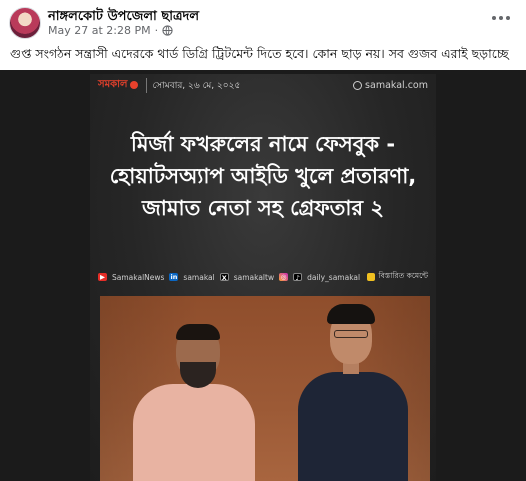 The height and width of the screenshot is (481, 526). Describe the element at coordinates (25, 23) in the screenshot. I see `page-avatar` at that location.